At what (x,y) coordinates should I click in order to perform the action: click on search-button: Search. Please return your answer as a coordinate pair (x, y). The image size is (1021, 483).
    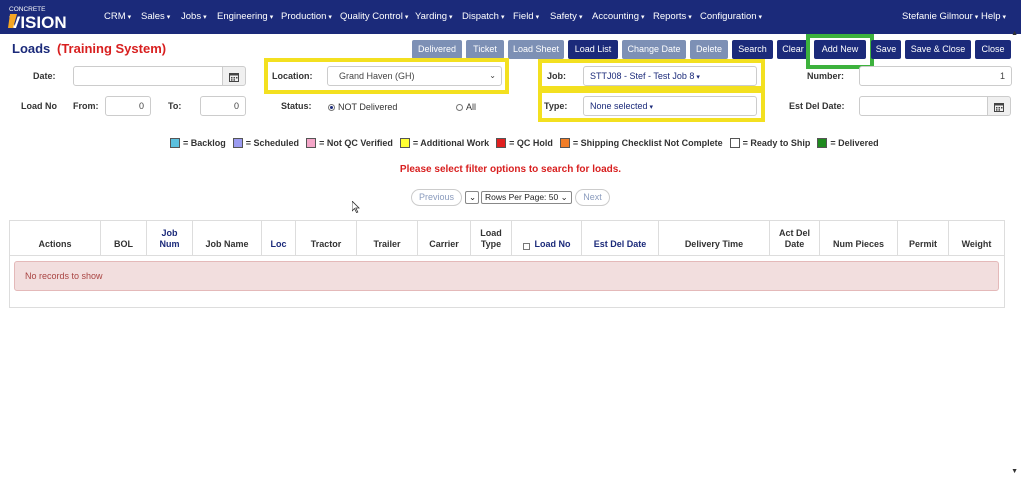
    Looking at the image, I should click on (752, 49).